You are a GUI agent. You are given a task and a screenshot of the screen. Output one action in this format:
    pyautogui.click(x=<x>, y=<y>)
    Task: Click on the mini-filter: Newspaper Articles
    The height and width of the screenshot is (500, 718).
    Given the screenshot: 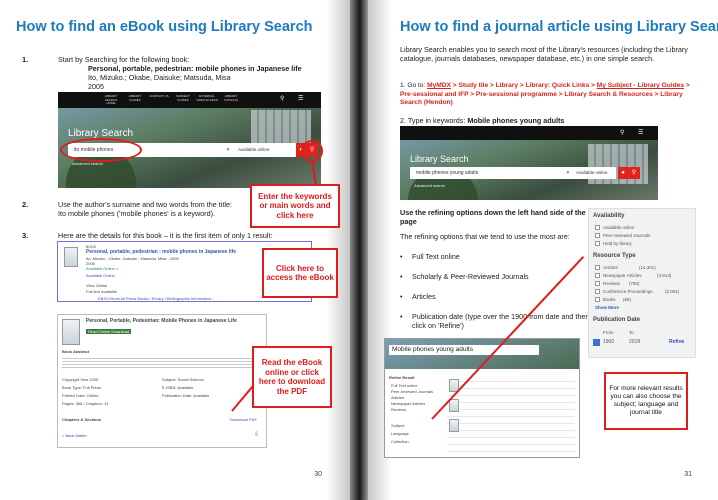 What is the action you would take?
    pyautogui.click(x=408, y=403)
    